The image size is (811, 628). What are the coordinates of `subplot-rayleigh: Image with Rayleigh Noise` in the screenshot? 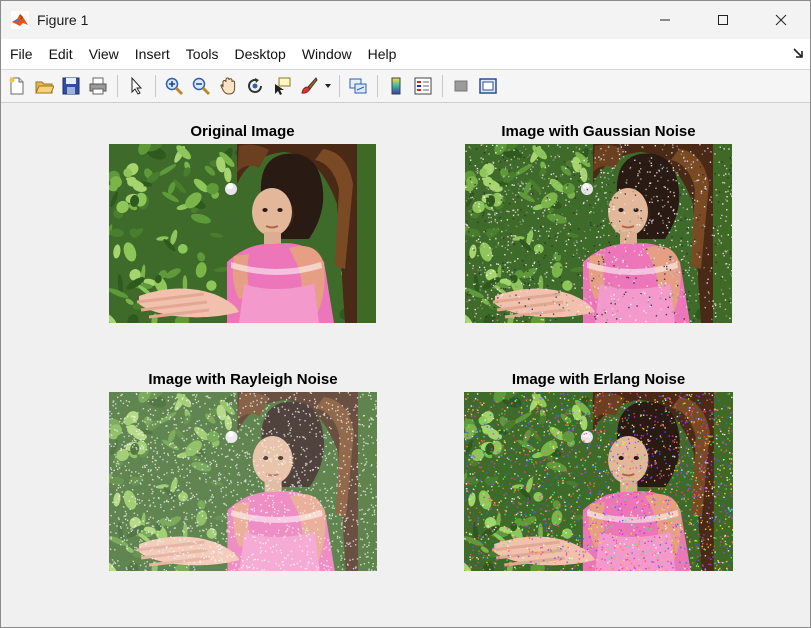 It's located at (243, 471).